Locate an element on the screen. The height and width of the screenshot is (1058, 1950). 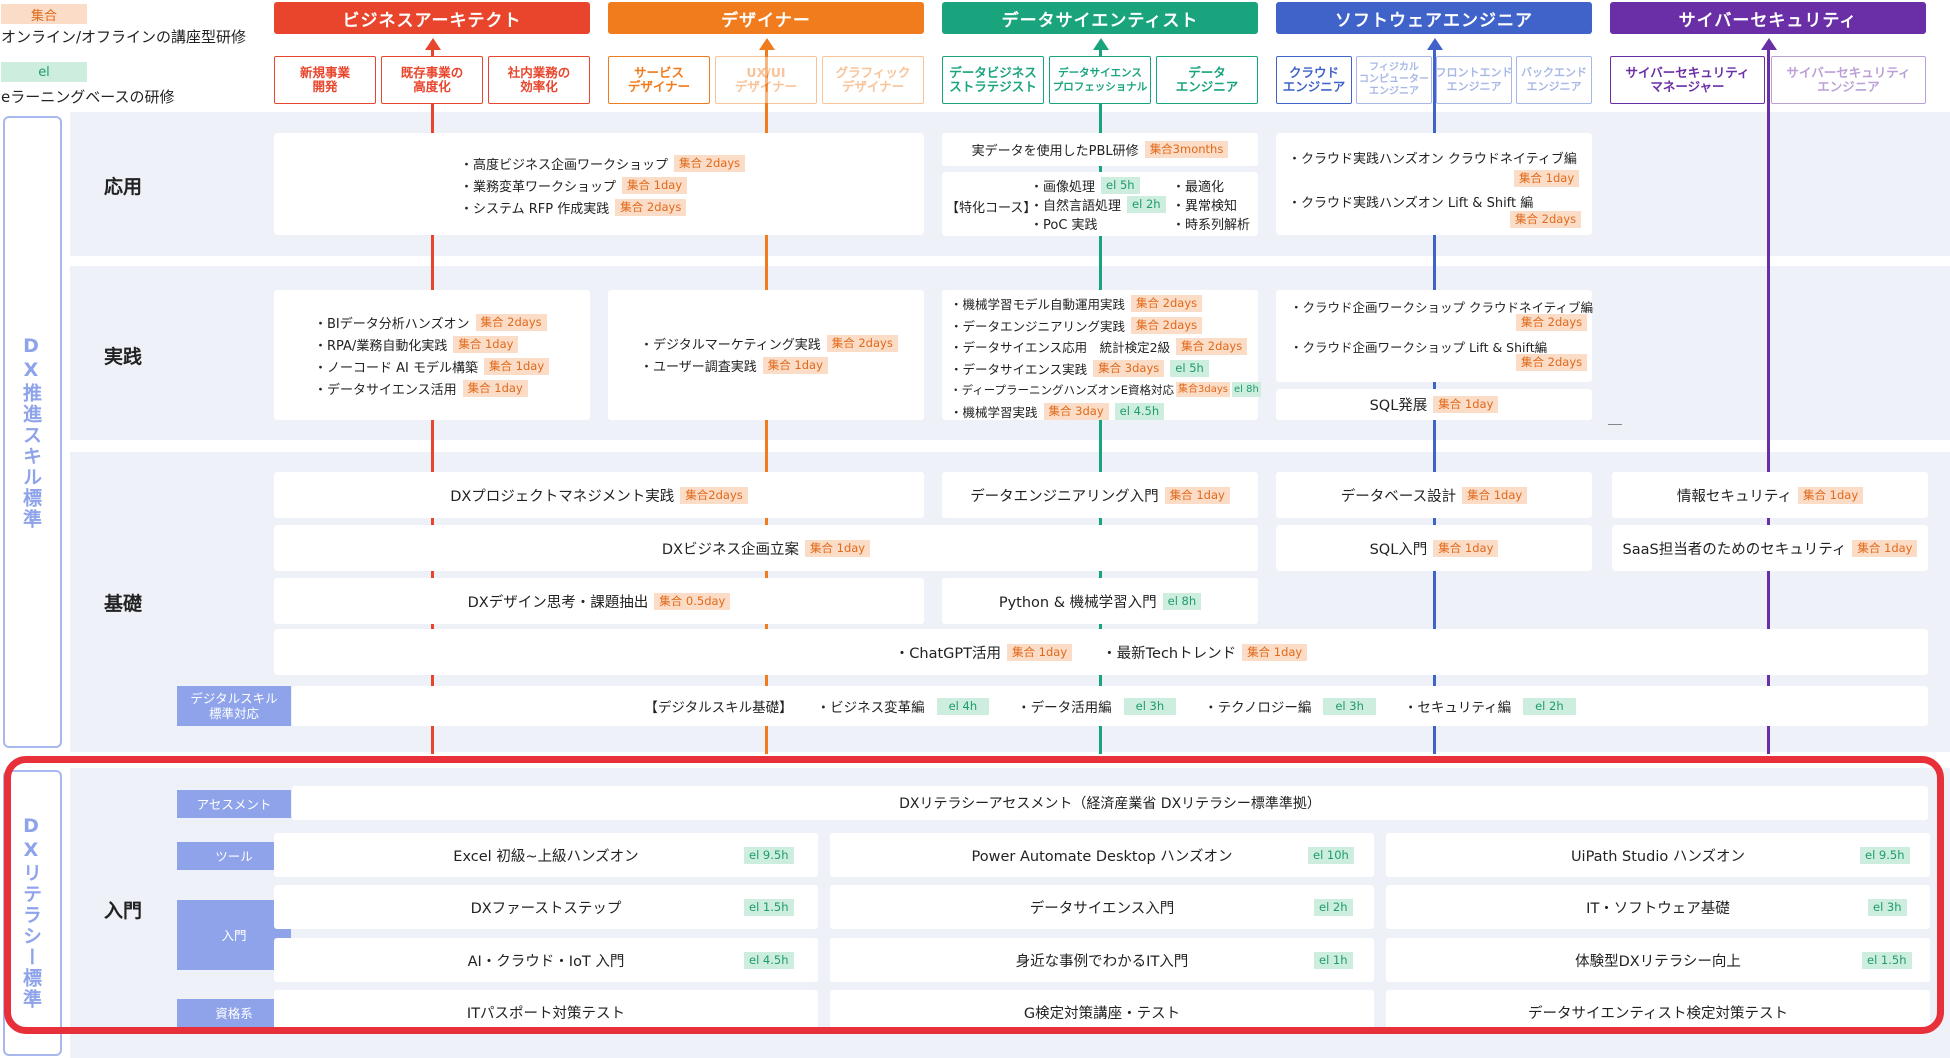
course-item: 実データを使用したPBL研修 集合3months is located at coordinates (1100, 149).